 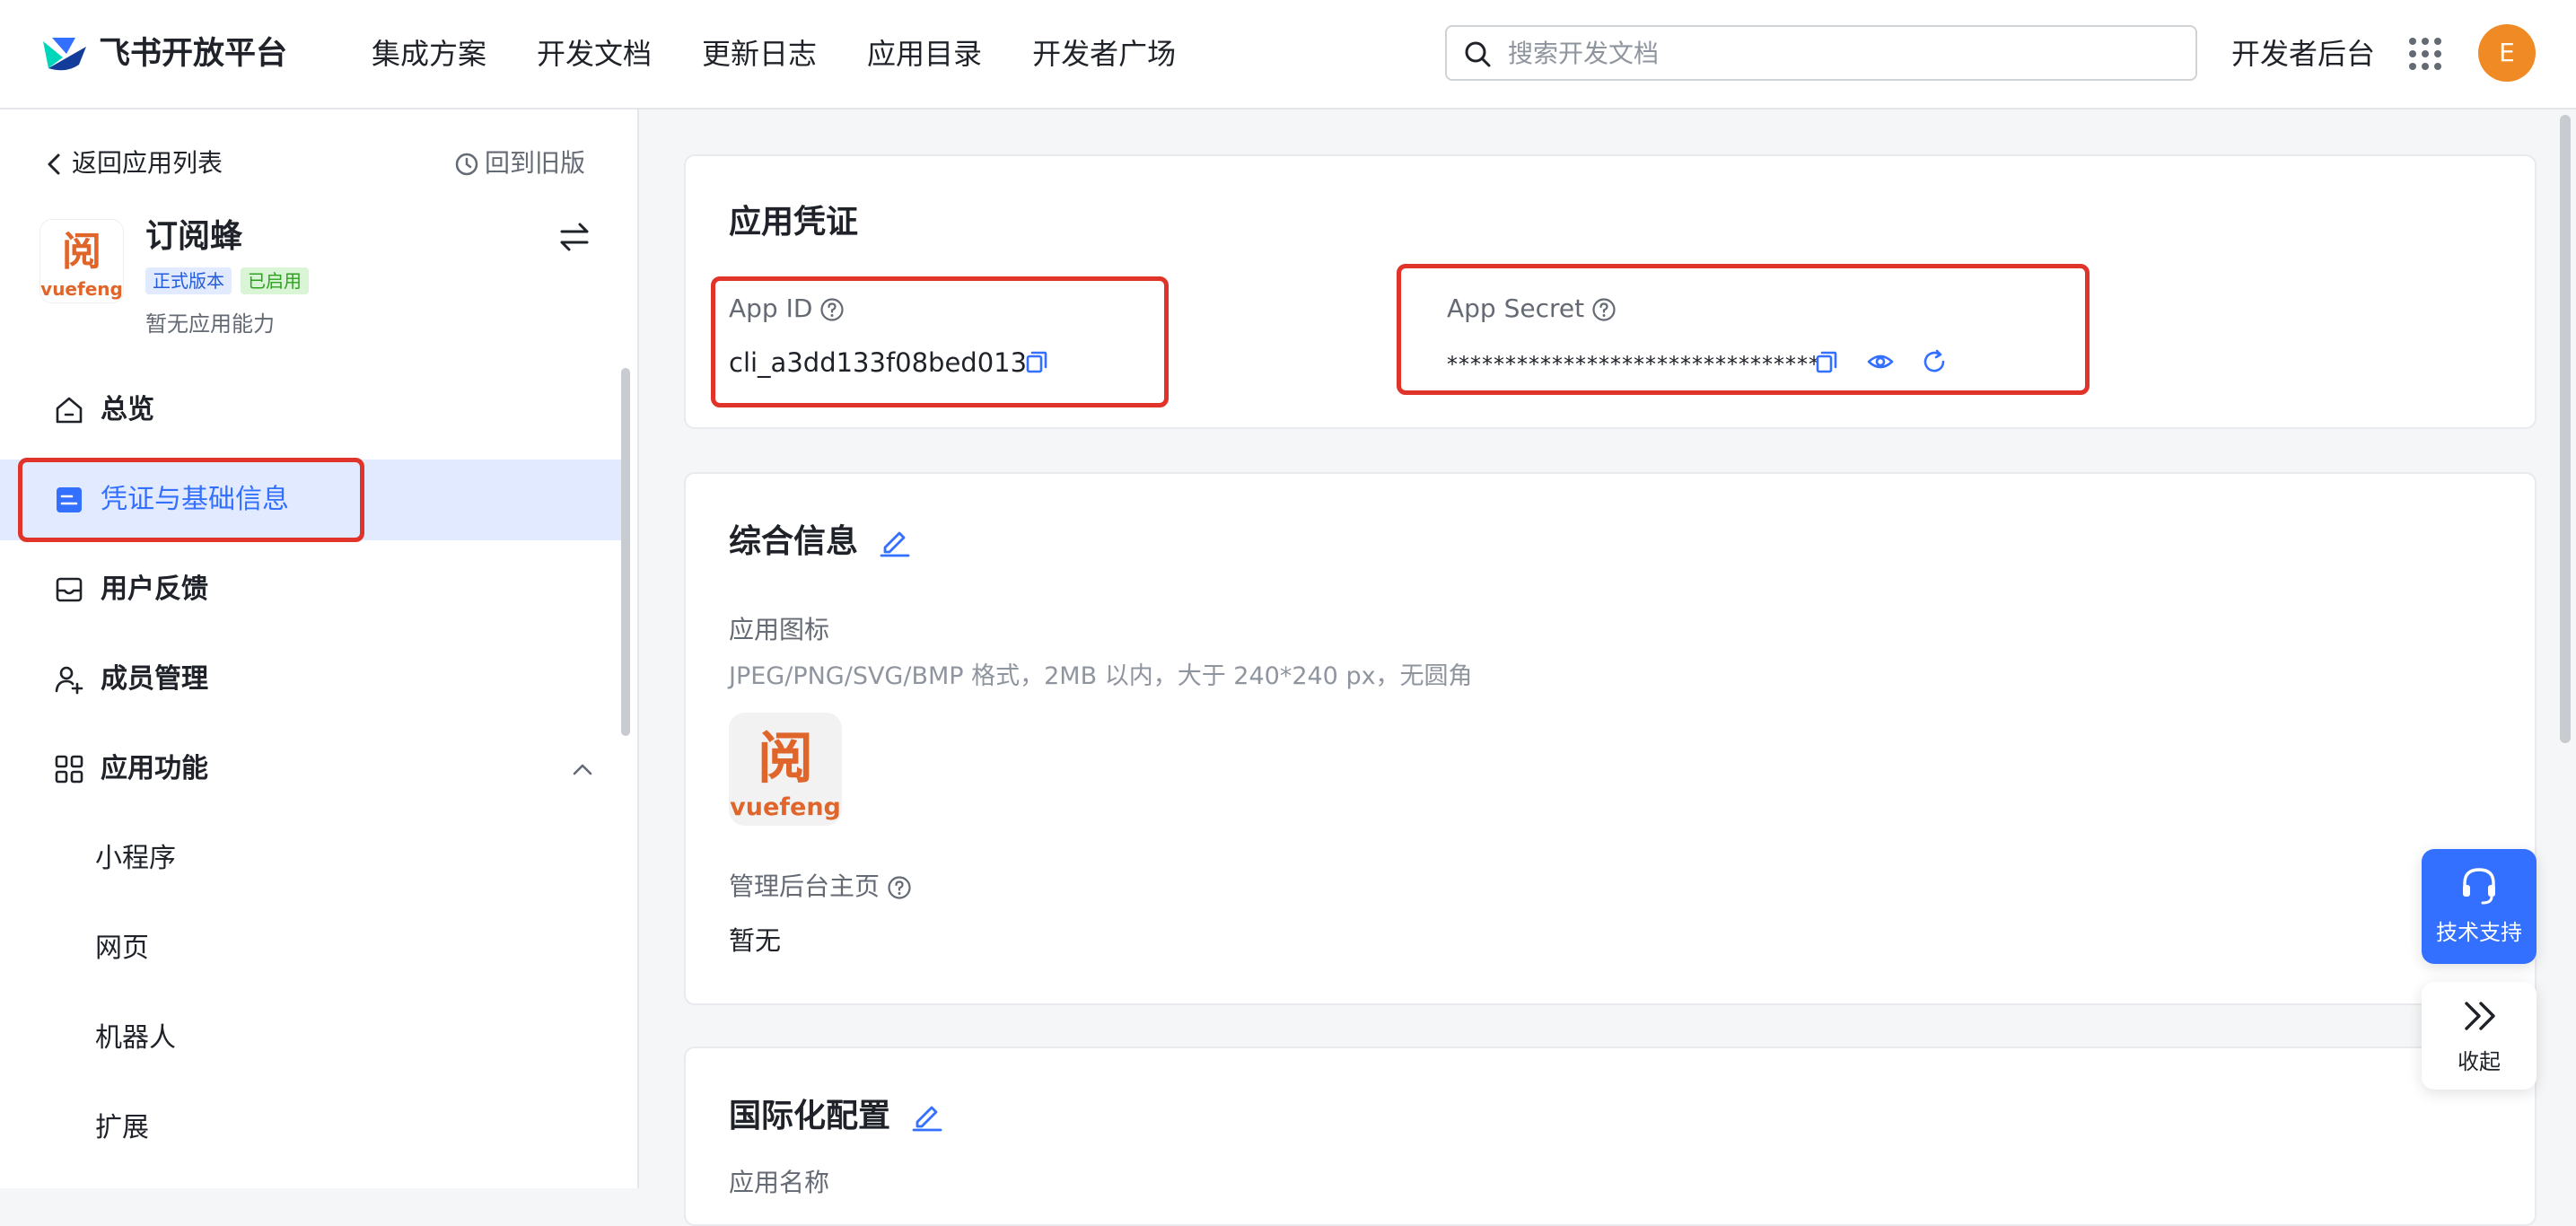 I want to click on homepage-label: 管理后台主页, so click(x=820, y=887).